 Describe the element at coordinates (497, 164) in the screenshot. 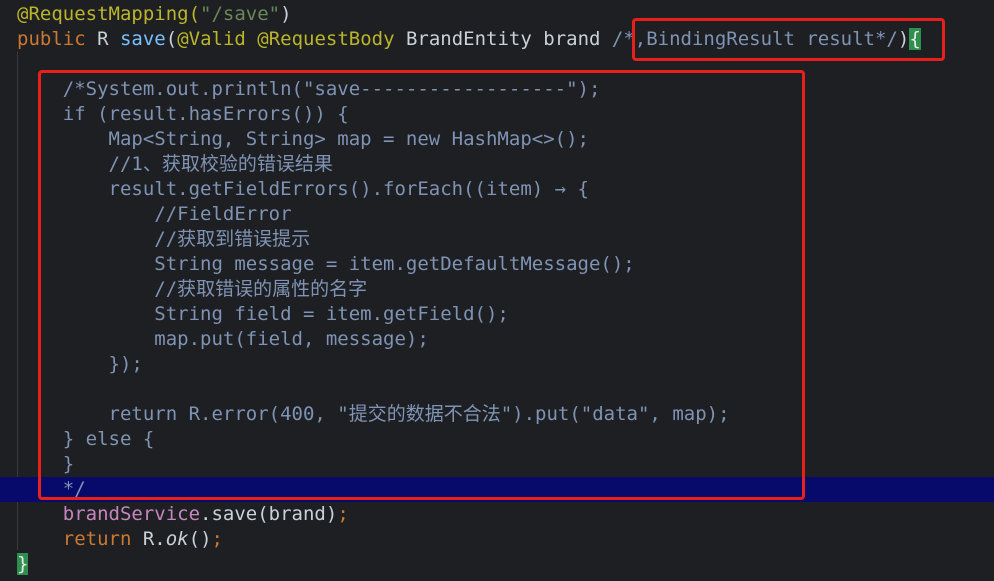

I see `code-line: //1、获取校验的错误结果` at that location.